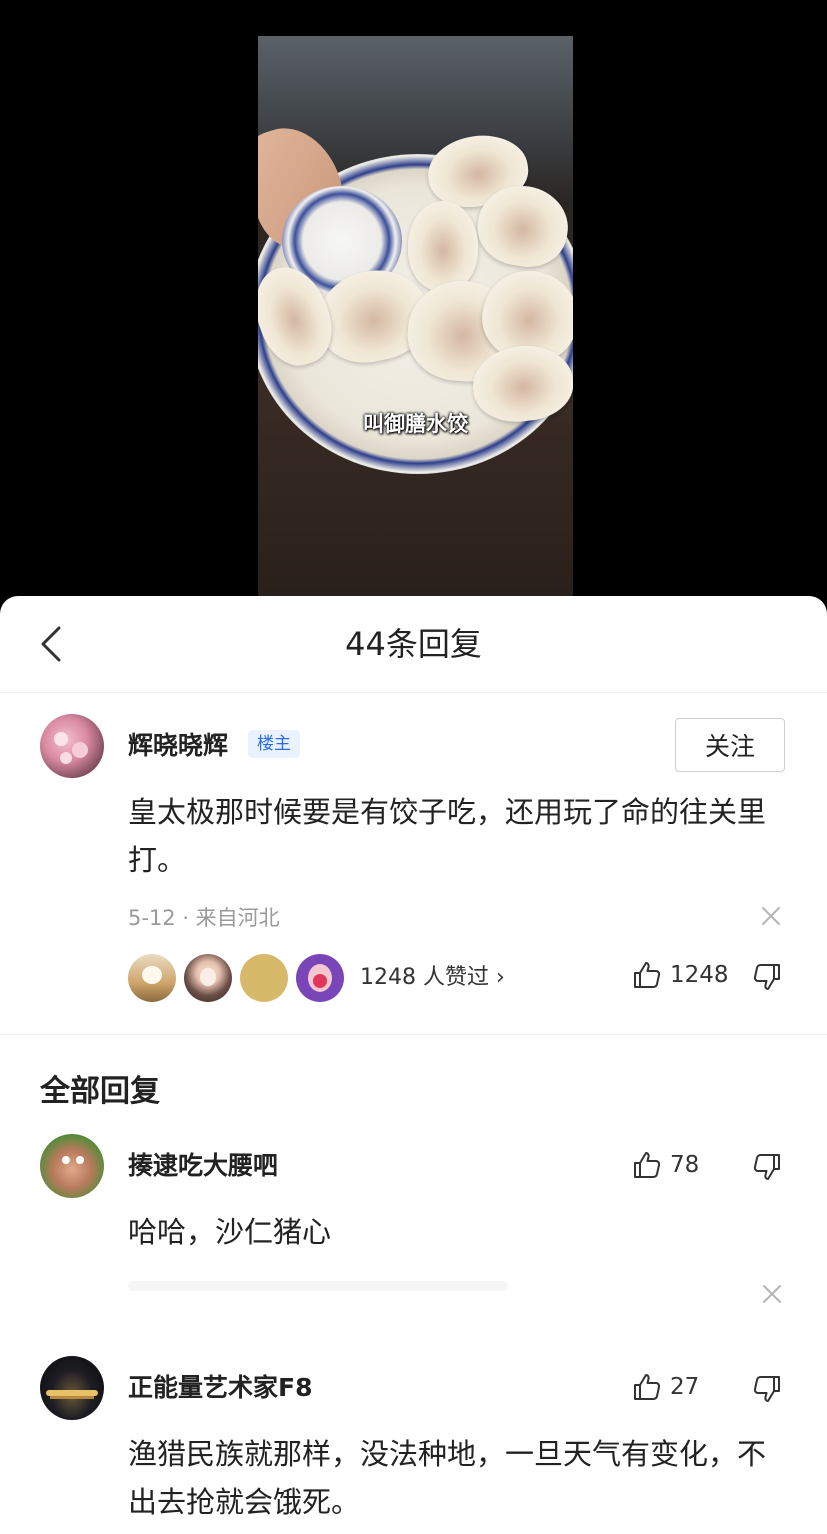 The height and width of the screenshot is (1534, 827). What do you see at coordinates (415, 424) in the screenshot?
I see `video-subtitle: 叫御膳水饺` at bounding box center [415, 424].